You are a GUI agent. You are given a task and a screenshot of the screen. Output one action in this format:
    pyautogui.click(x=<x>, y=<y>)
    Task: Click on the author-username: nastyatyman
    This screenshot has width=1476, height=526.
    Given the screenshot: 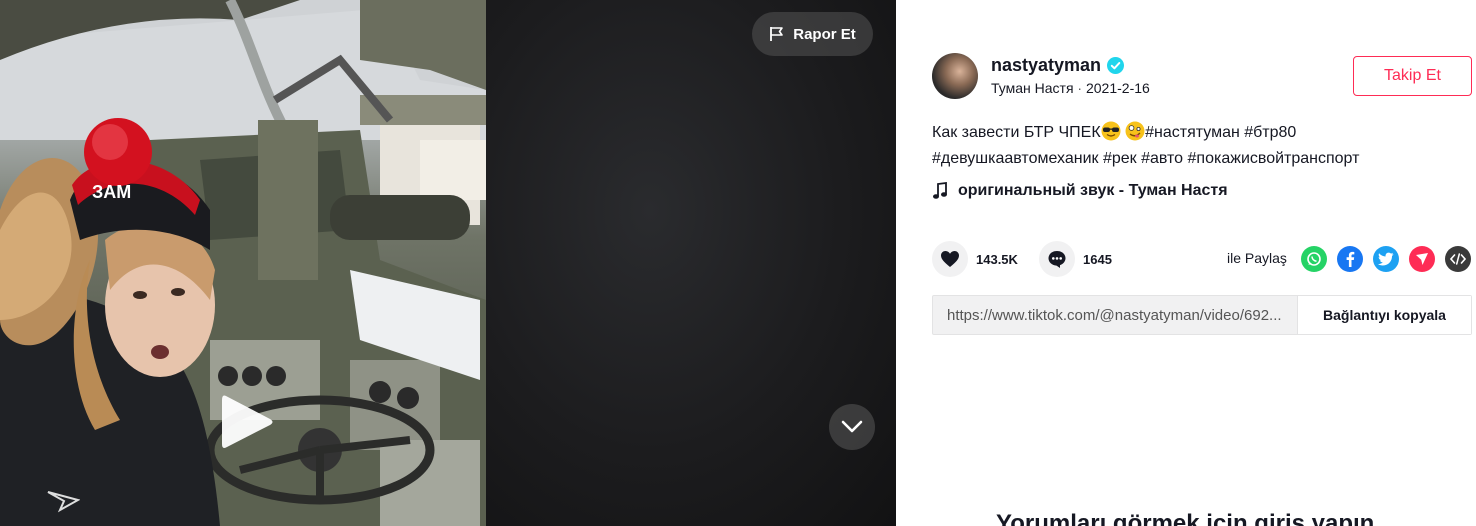 What is the action you would take?
    pyautogui.click(x=1046, y=65)
    